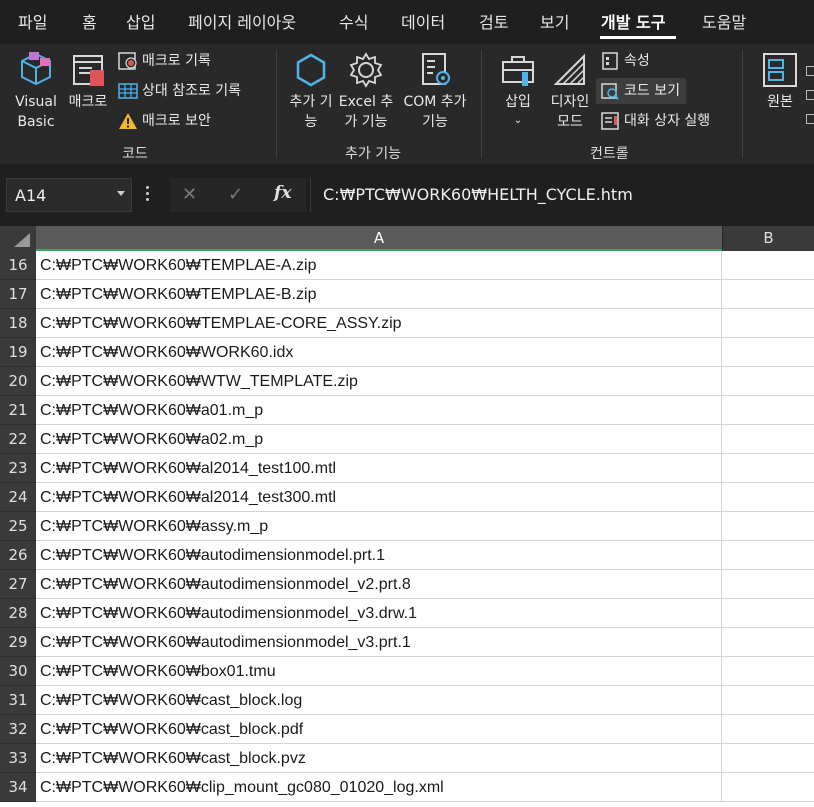 This screenshot has width=814, height=807. Describe the element at coordinates (655, 121) in the screenshot. I see `run-dialog-button: 대화 상자 실행` at that location.